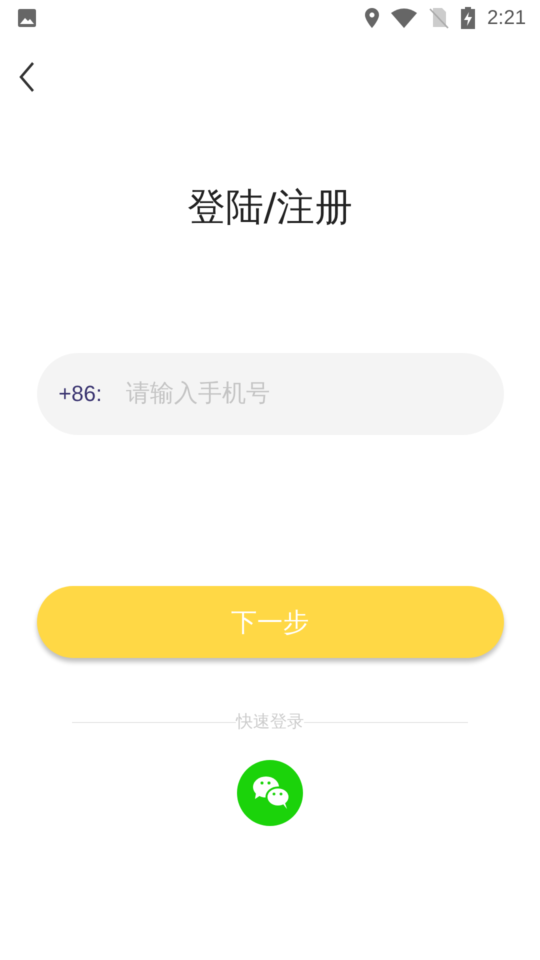  I want to click on page-title: 登陆/注册, so click(270, 207).